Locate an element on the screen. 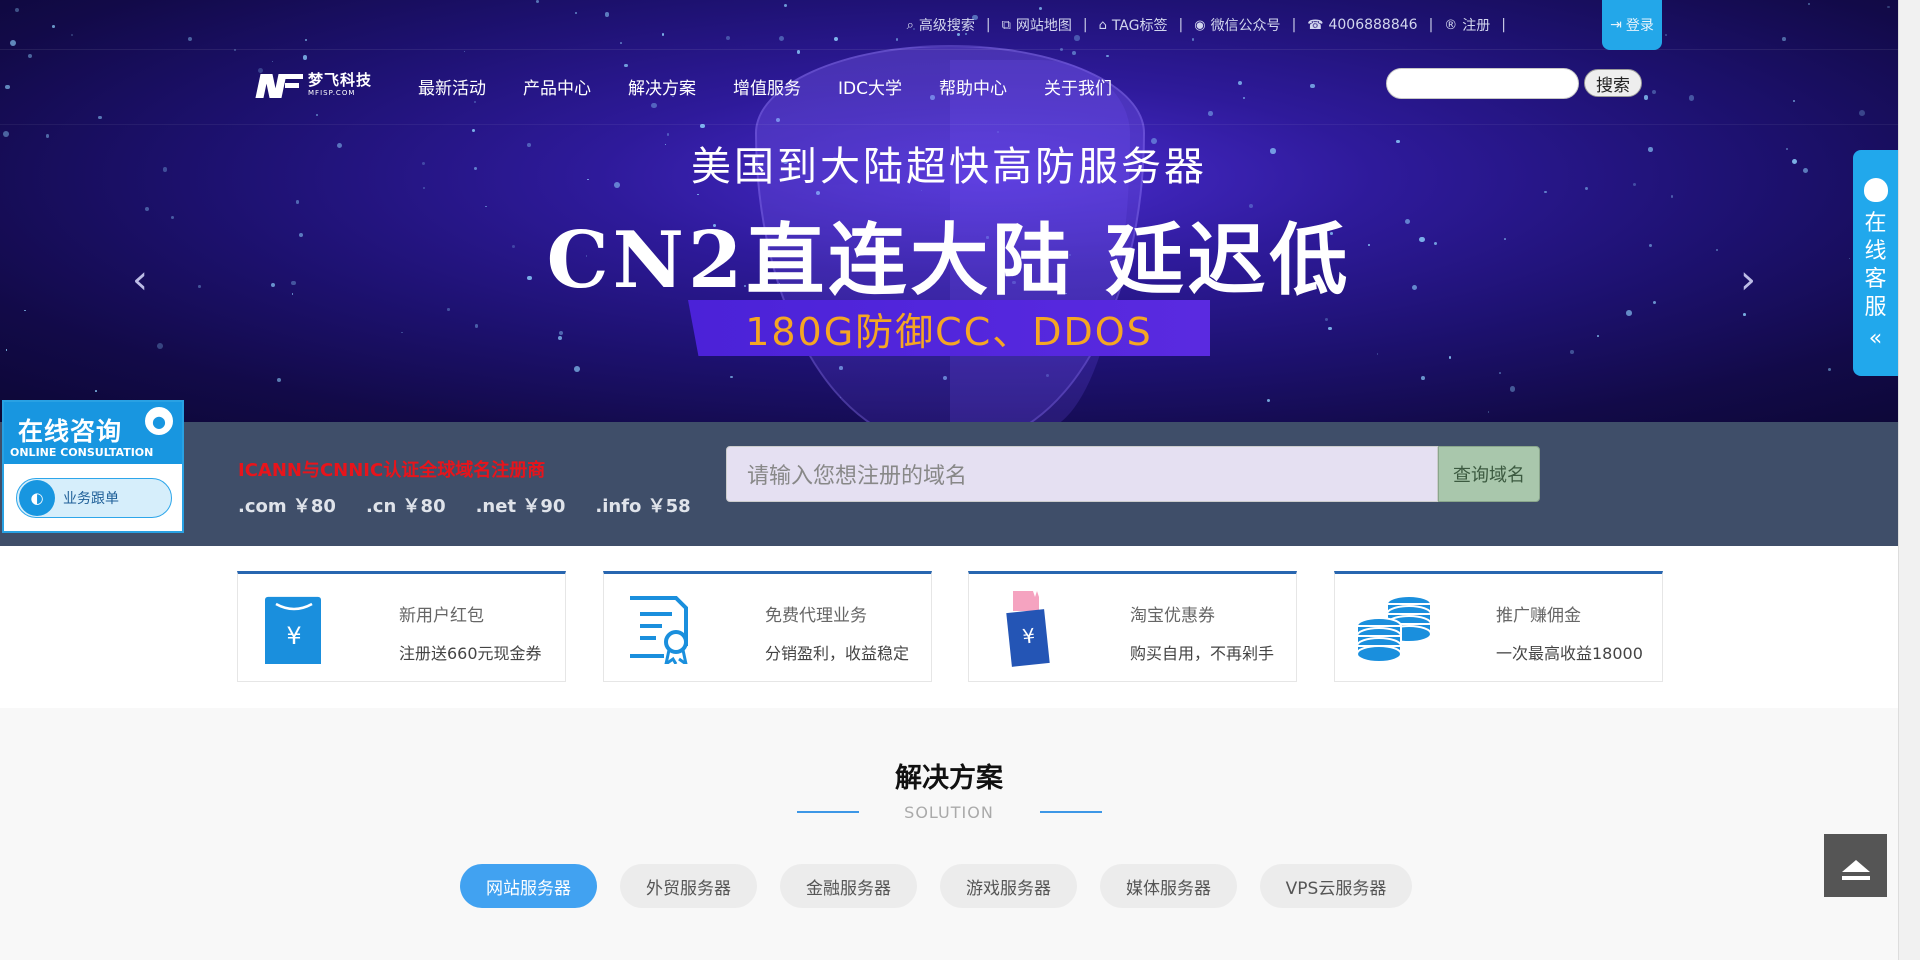 Image resolution: width=1920 pixels, height=960 pixels. nav-item-idc-university: IDC大学 is located at coordinates (870, 86).